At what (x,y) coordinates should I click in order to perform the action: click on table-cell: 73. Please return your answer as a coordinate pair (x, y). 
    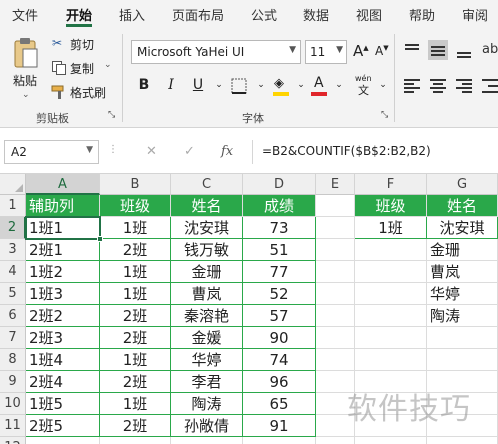
    Looking at the image, I should click on (279, 228).